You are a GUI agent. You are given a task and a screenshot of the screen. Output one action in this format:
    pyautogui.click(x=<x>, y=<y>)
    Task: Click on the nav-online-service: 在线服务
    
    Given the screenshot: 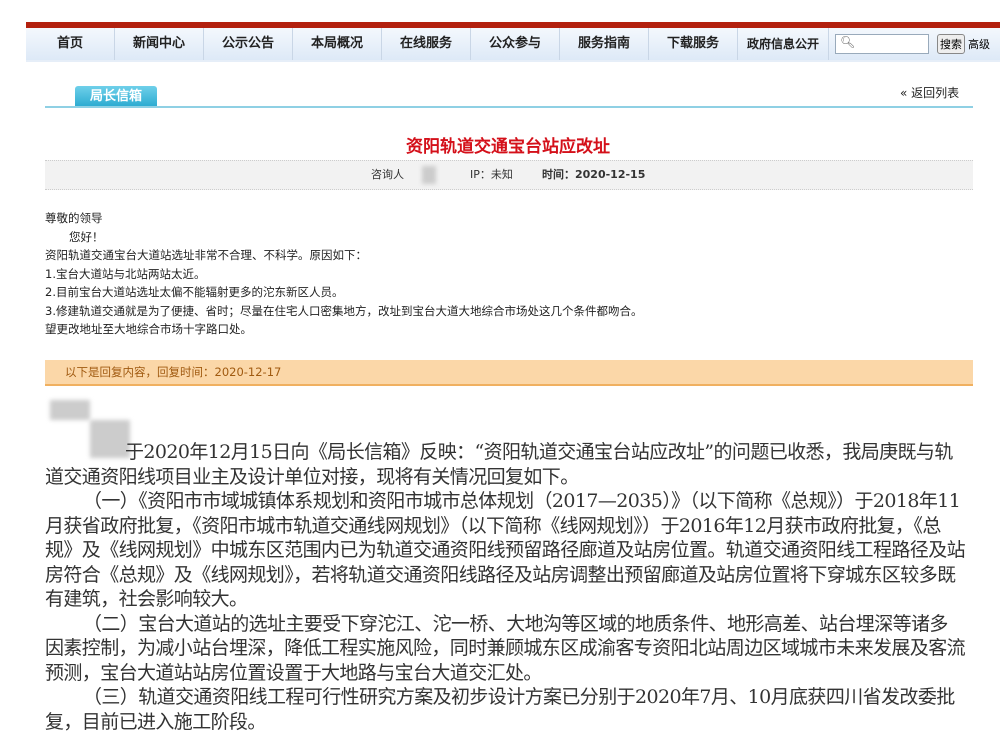 What is the action you would take?
    pyautogui.click(x=426, y=44)
    